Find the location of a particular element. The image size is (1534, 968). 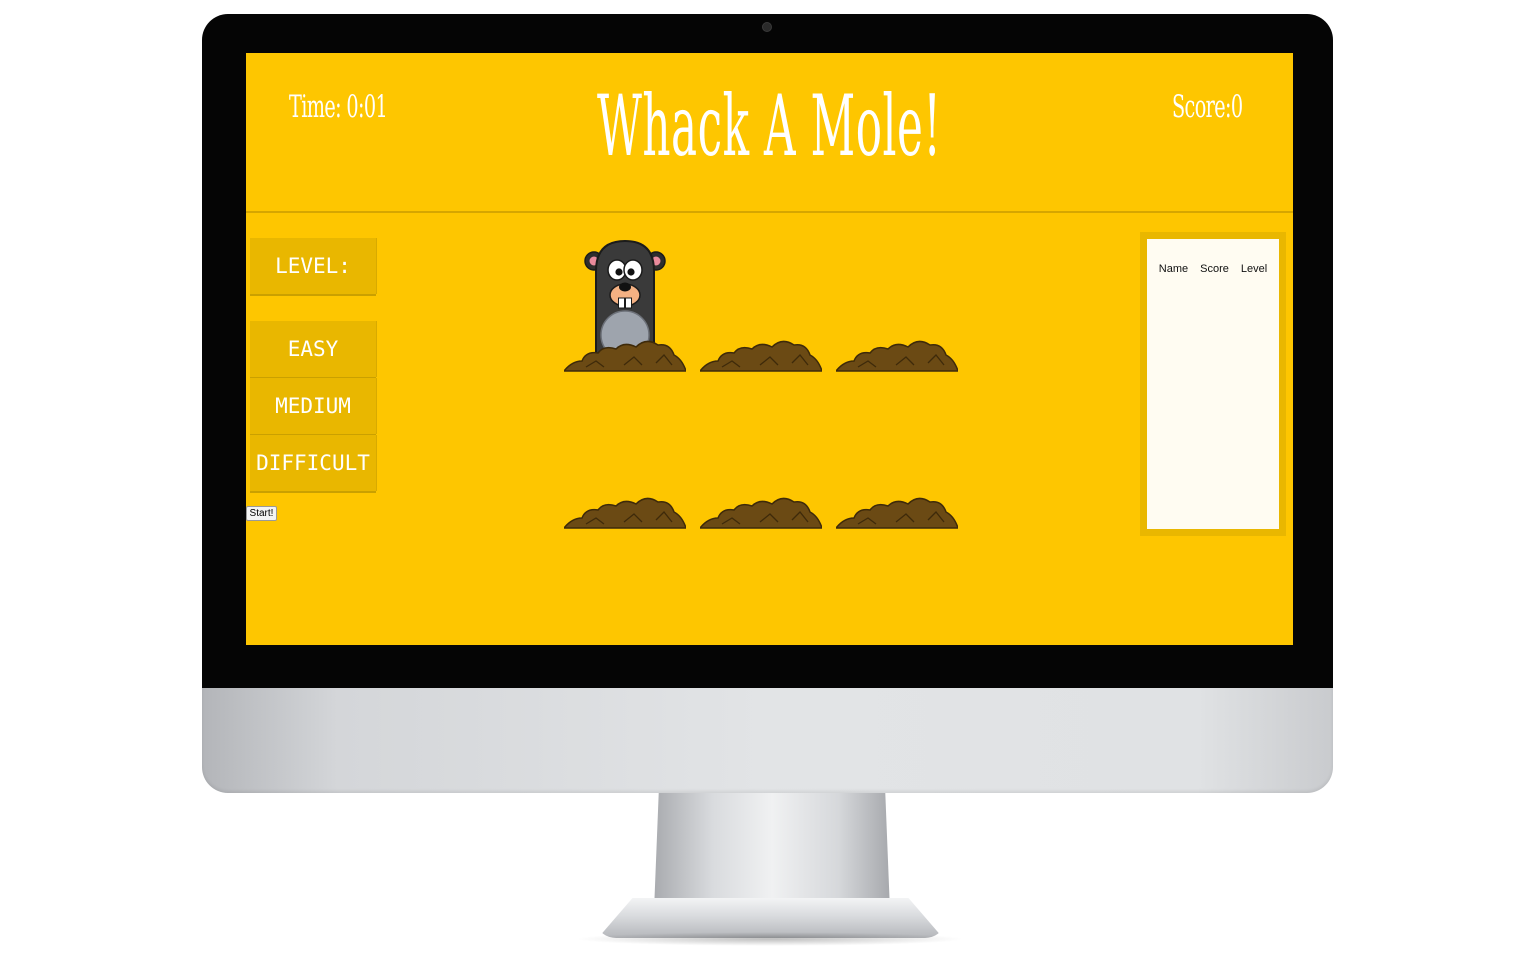

level-easy-button: EASY is located at coordinates (313, 349).